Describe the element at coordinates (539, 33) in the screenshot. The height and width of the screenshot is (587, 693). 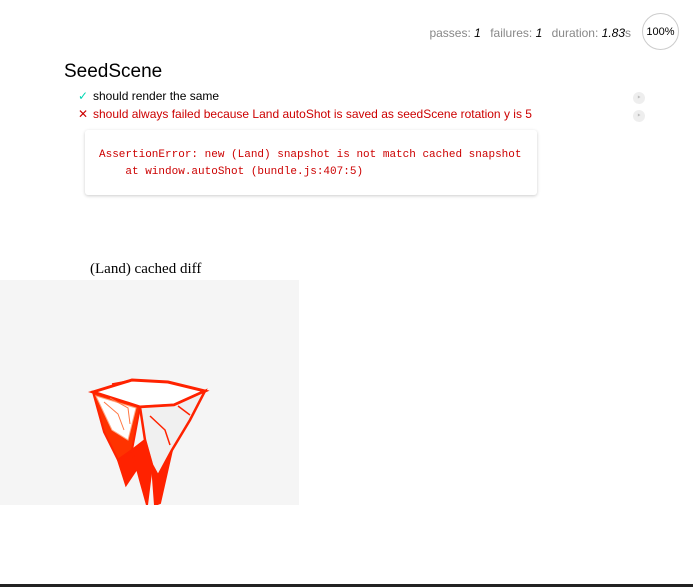
I see `failures-value: 1` at that location.